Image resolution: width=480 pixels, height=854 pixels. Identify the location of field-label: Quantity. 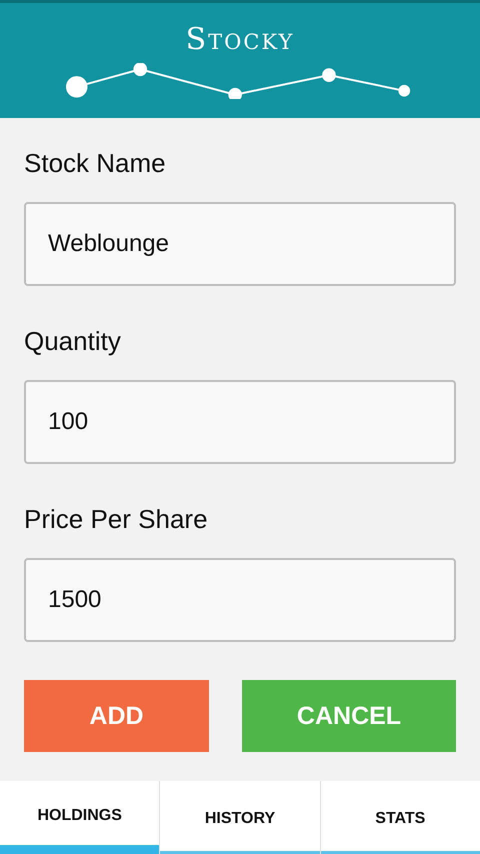
(72, 341).